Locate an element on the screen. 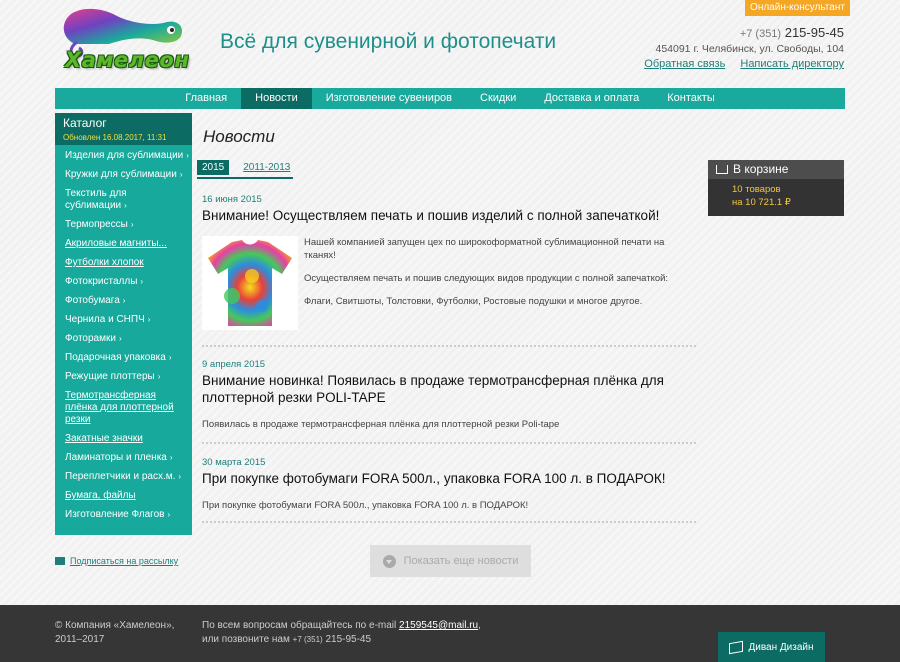  news-image is located at coordinates (250, 283).